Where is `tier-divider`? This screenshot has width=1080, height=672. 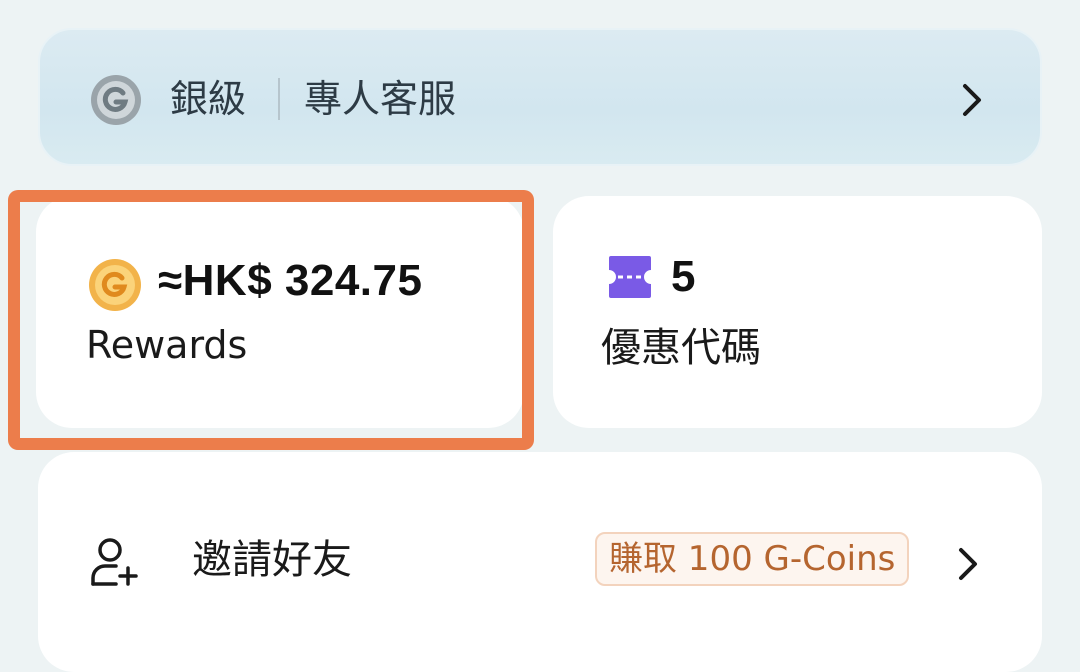 tier-divider is located at coordinates (279, 99).